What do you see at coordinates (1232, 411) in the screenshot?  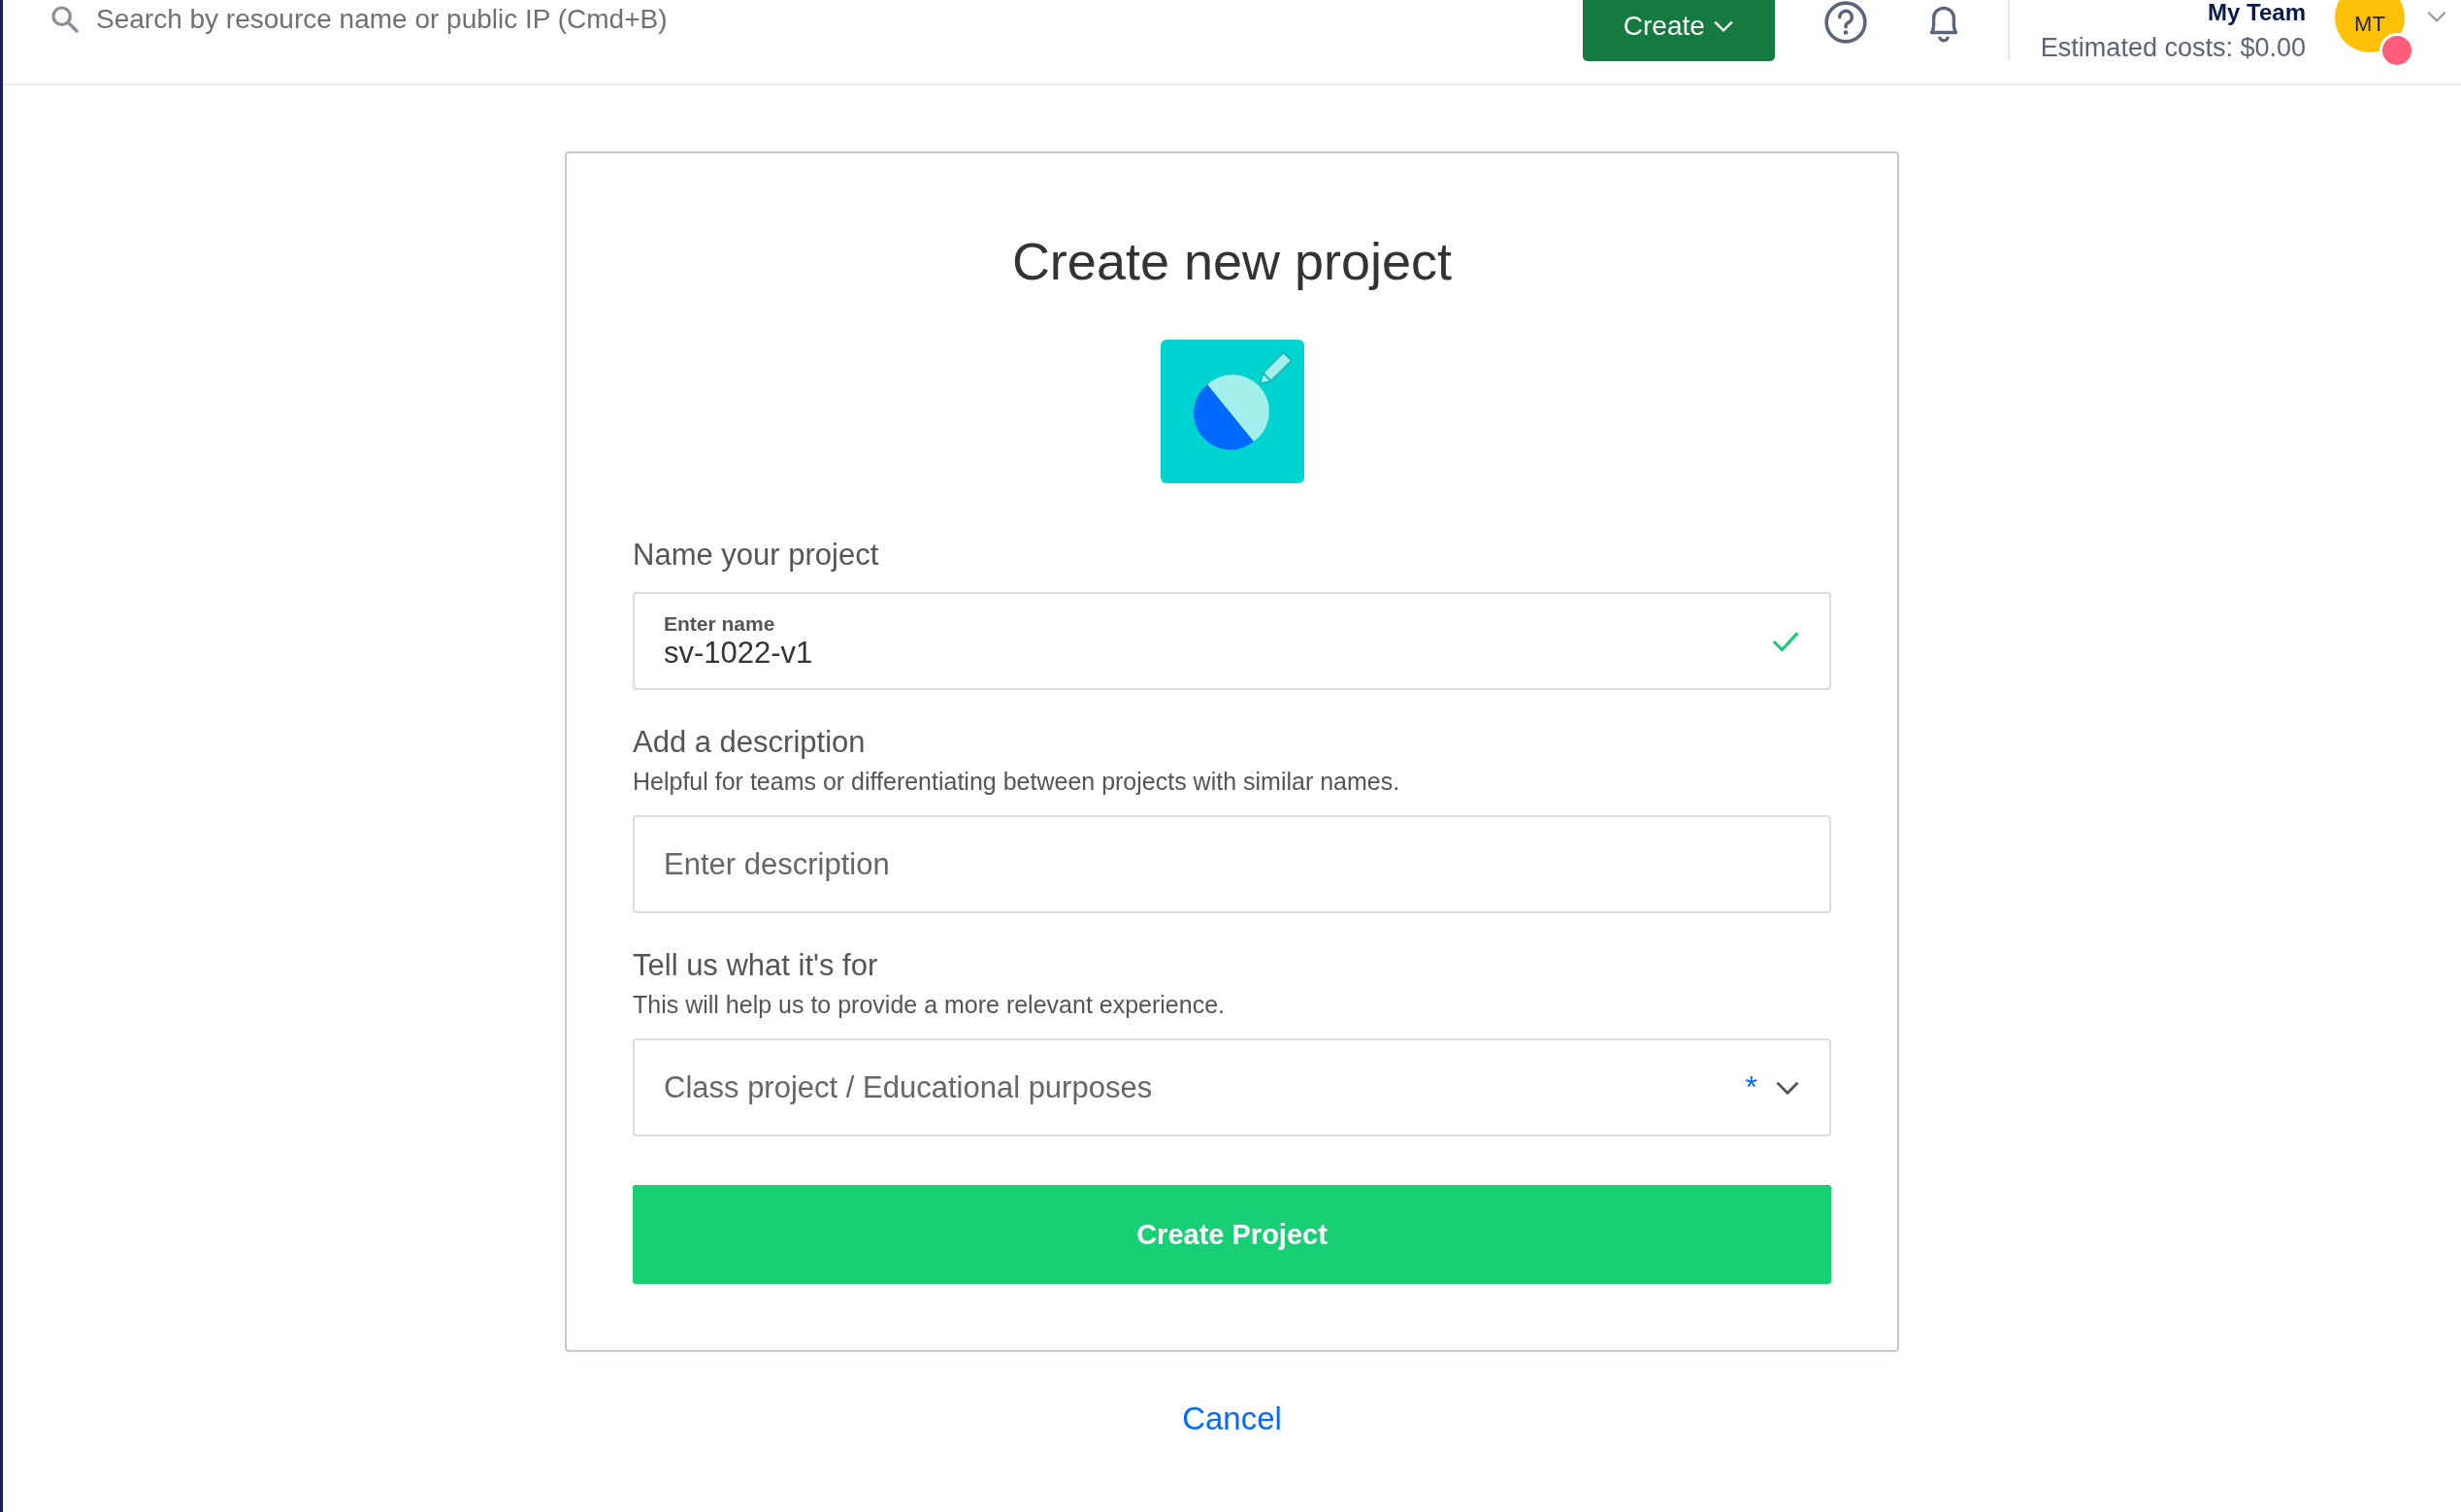 I see `project-icon` at bounding box center [1232, 411].